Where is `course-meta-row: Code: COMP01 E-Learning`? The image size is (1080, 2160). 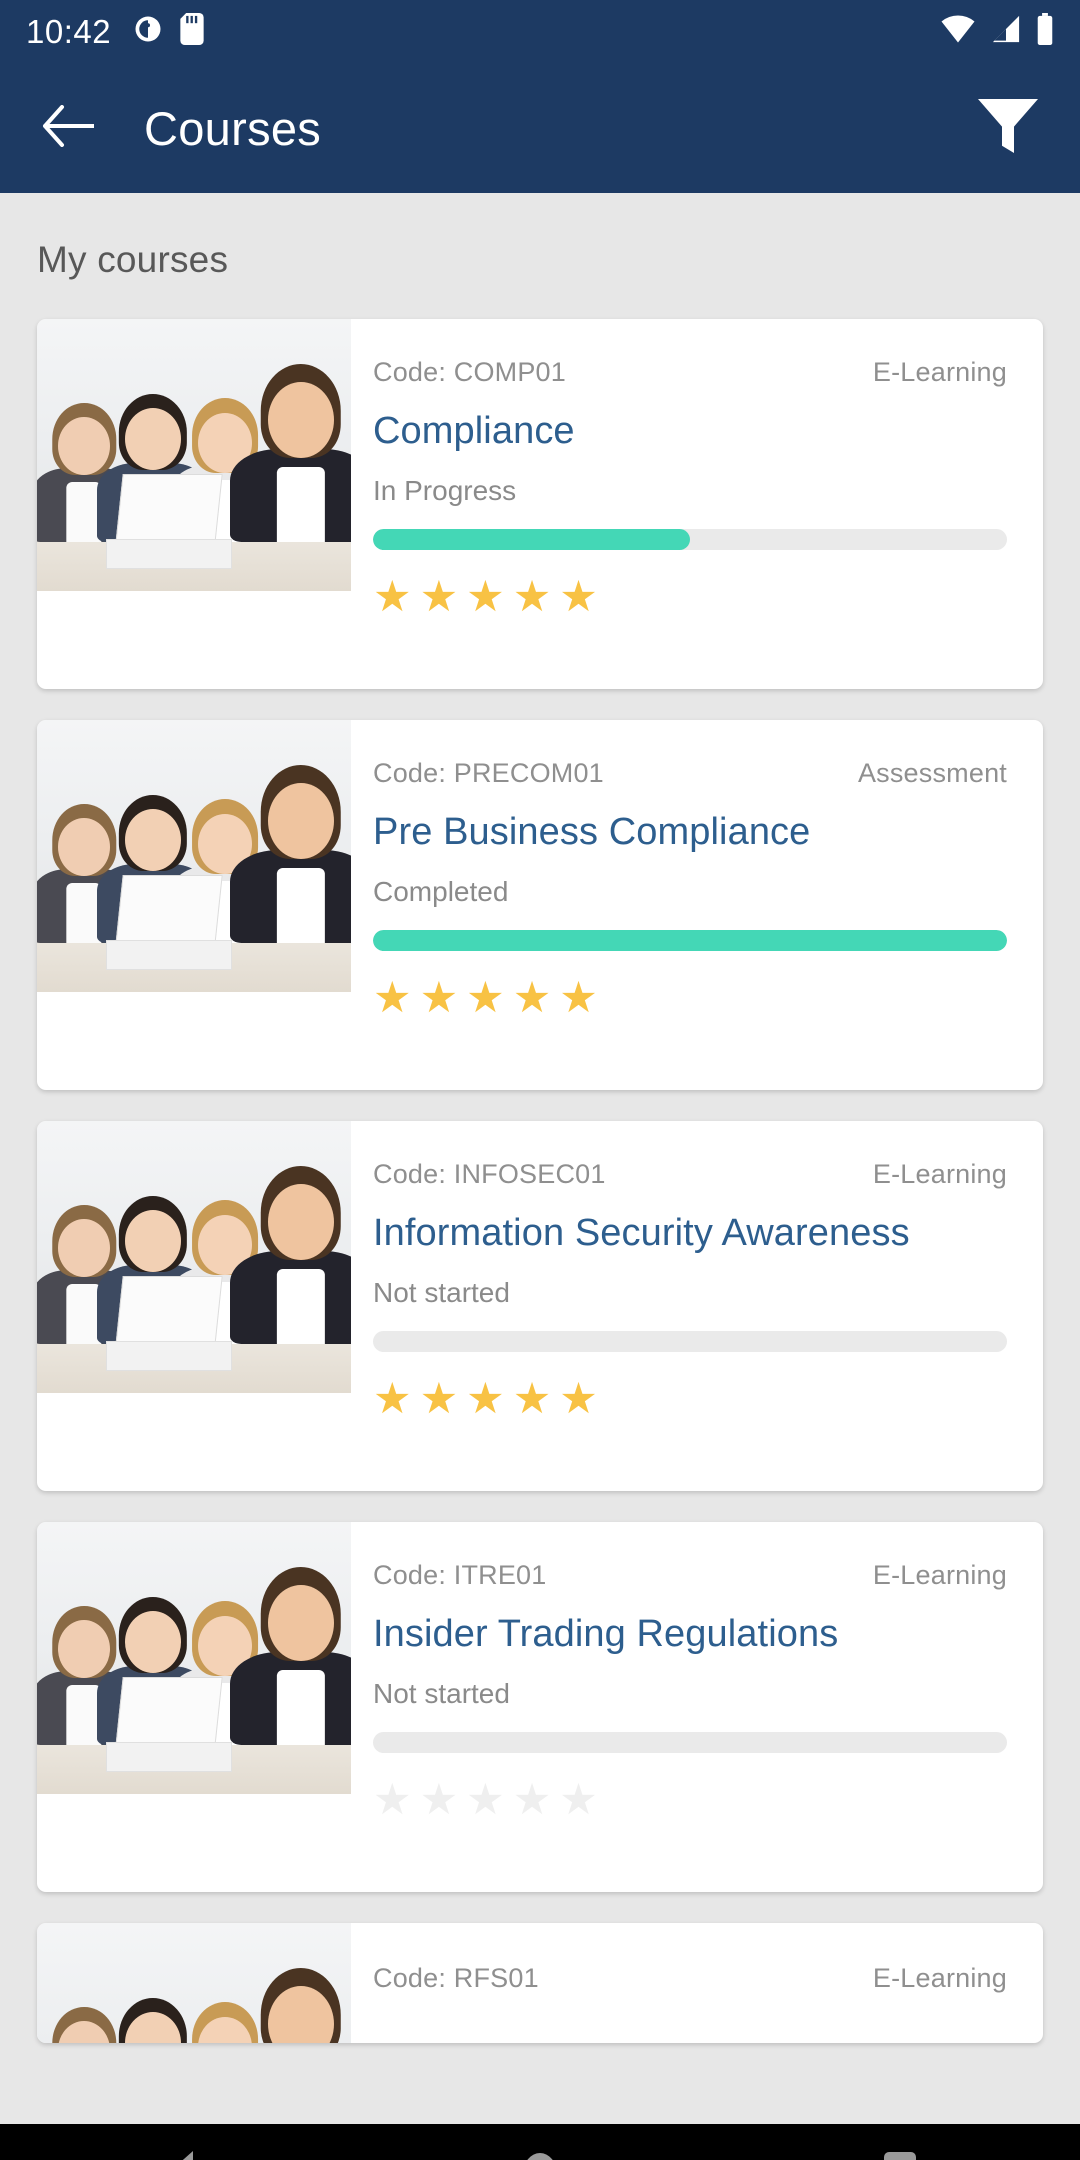
course-meta-row: Code: COMP01 E-Learning is located at coordinates (690, 372).